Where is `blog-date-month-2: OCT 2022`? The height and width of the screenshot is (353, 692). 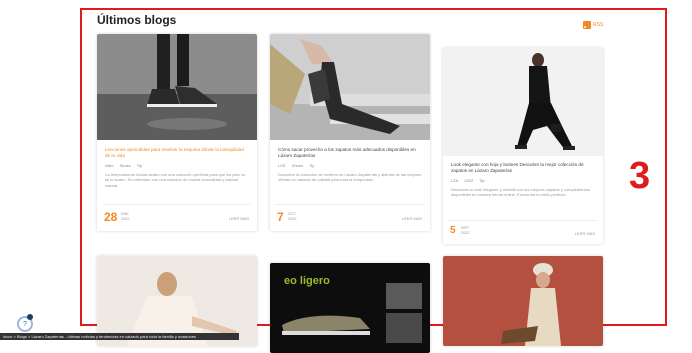
blog-date-month-2: OCT 2022 is located at coordinates (292, 216).